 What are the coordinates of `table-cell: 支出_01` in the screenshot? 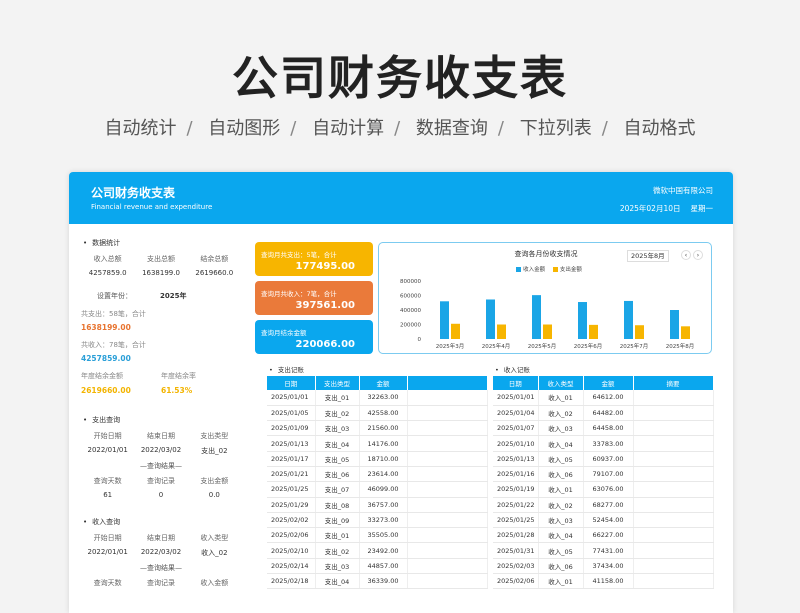 It's located at (337, 535).